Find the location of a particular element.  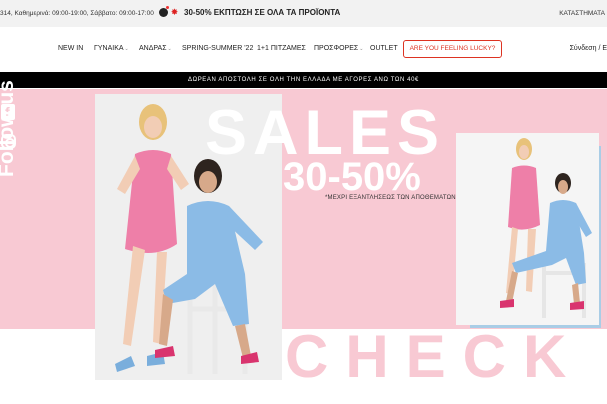

nav-outlet-label: OUTLET is located at coordinates (384, 48).